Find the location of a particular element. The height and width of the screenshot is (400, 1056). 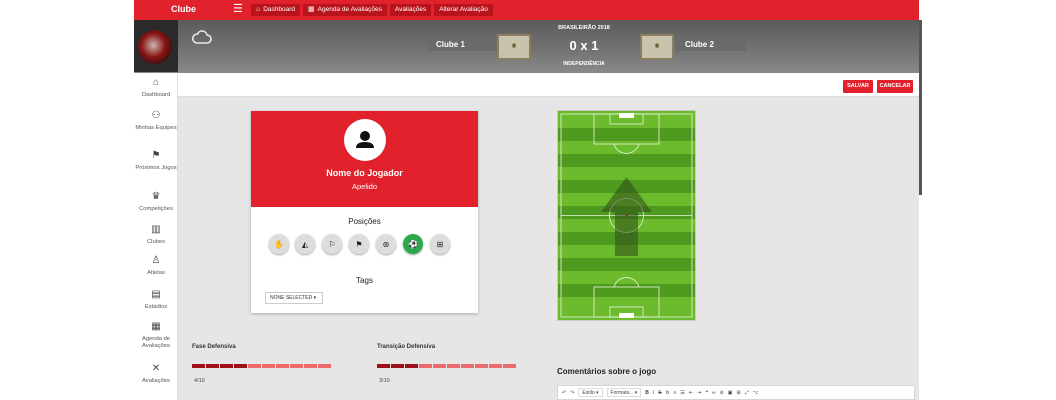

position-forward-button: ⚽ is located at coordinates (413, 244).